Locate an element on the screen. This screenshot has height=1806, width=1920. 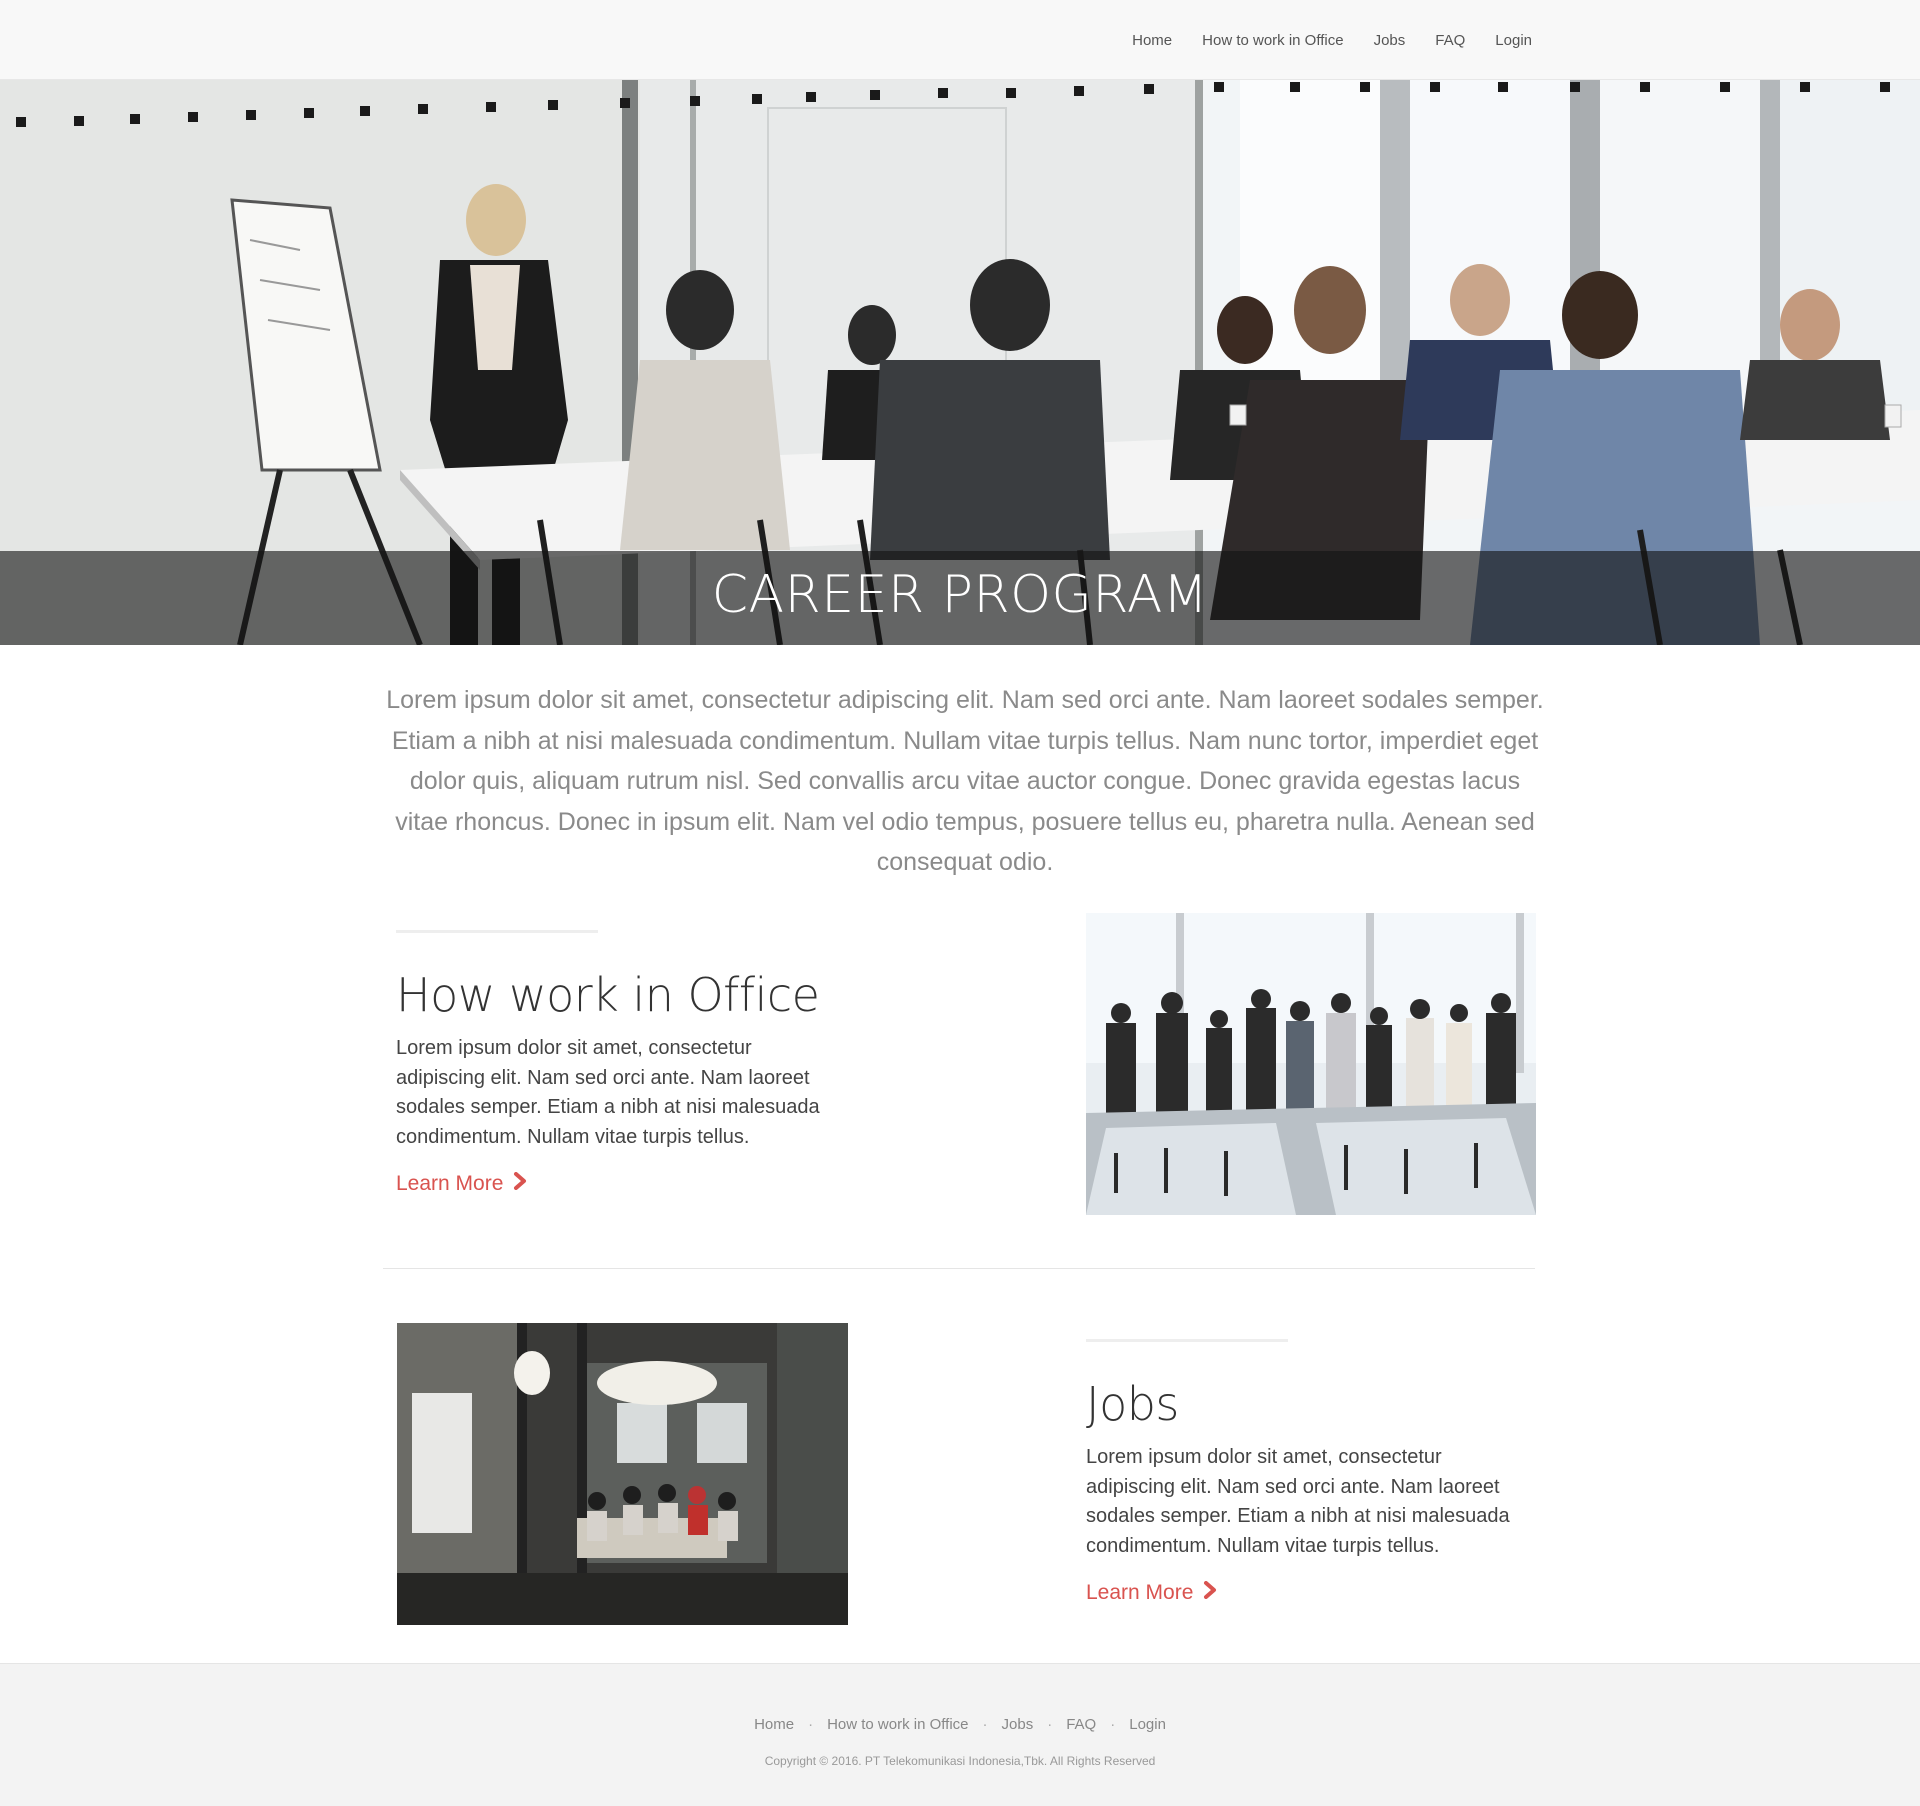
networking-event-image is located at coordinates (1311, 1064).